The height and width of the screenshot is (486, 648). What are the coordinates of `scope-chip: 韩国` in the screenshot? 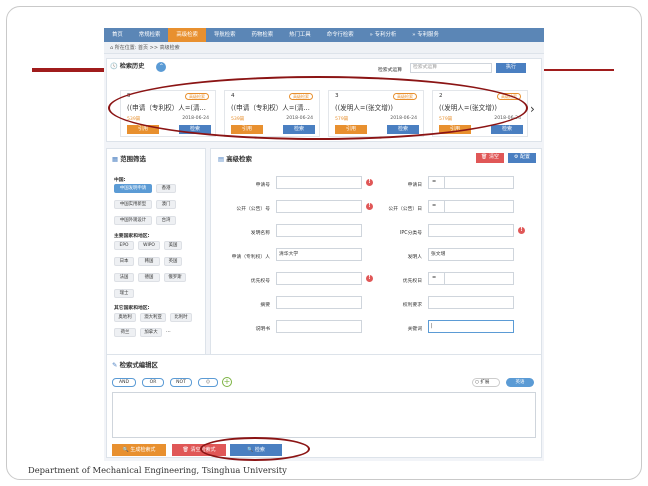 It's located at (149, 261).